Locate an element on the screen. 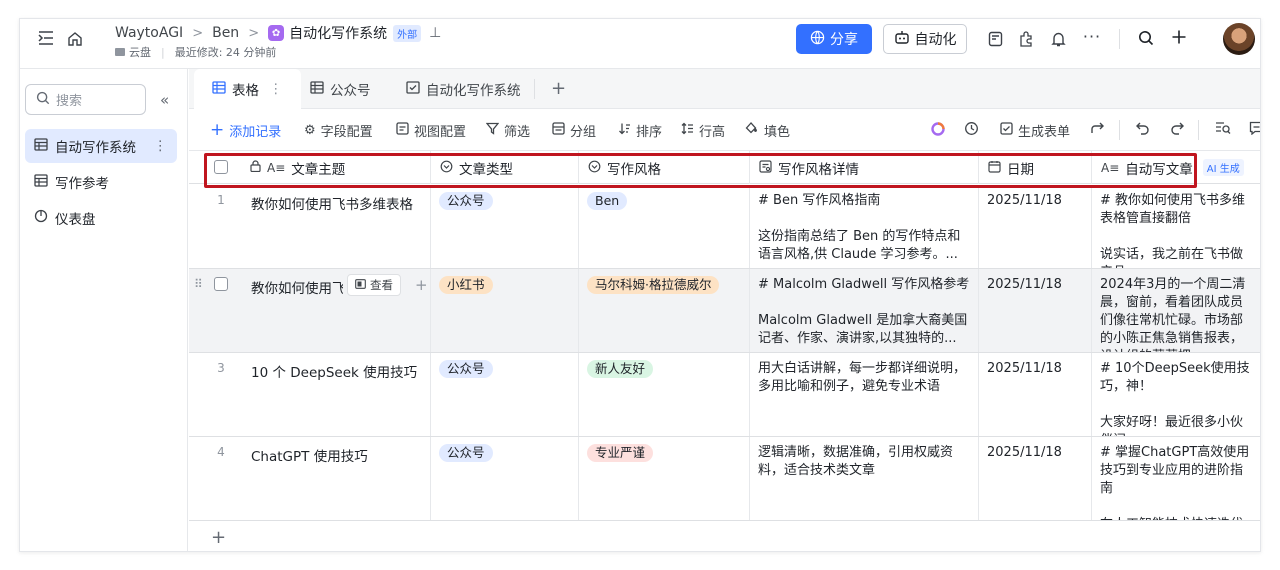 This screenshot has height=570, width=1280. search-icon is located at coordinates (1146, 38).